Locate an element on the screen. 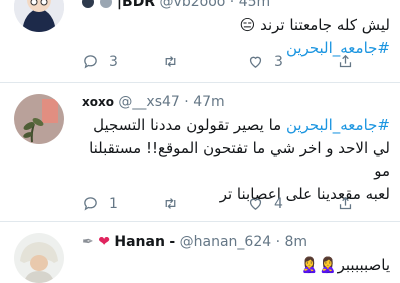  reply-button: 1 is located at coordinates (100, 203).